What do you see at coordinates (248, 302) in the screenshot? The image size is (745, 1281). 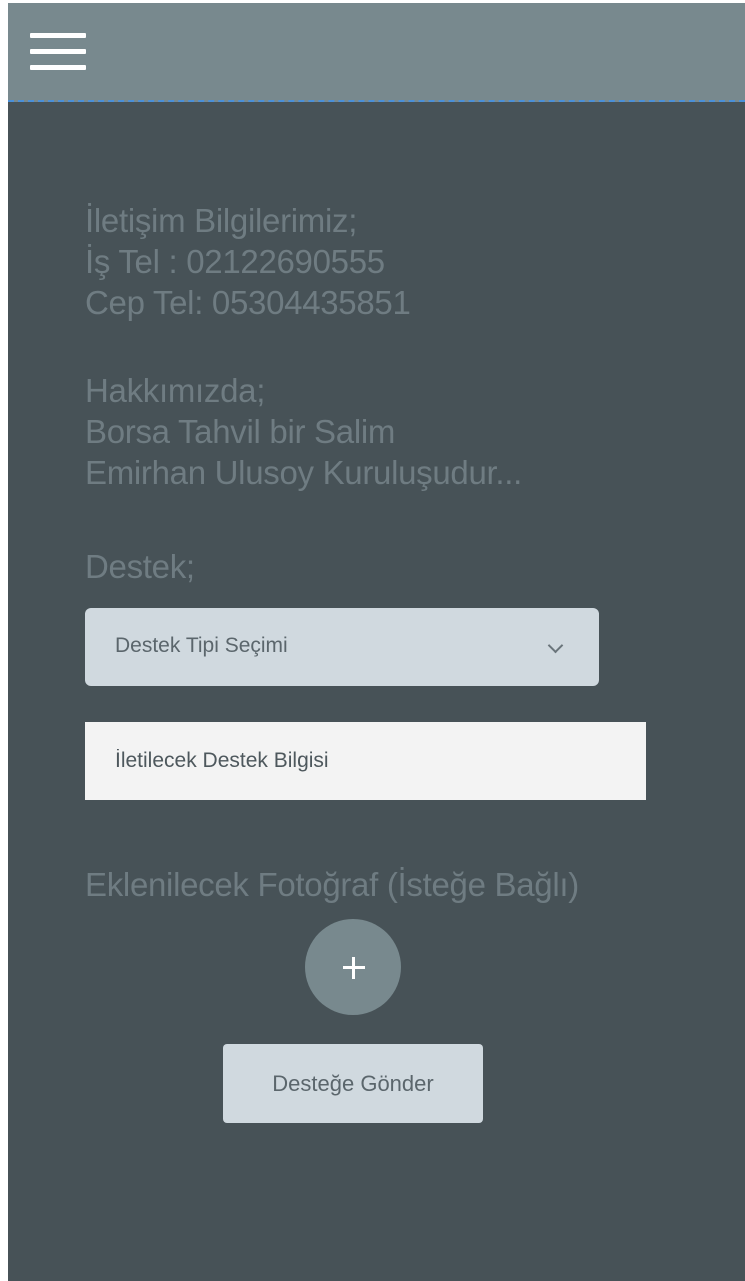 I see `mobile-phone: Cep Tel: 05304435851` at bounding box center [248, 302].